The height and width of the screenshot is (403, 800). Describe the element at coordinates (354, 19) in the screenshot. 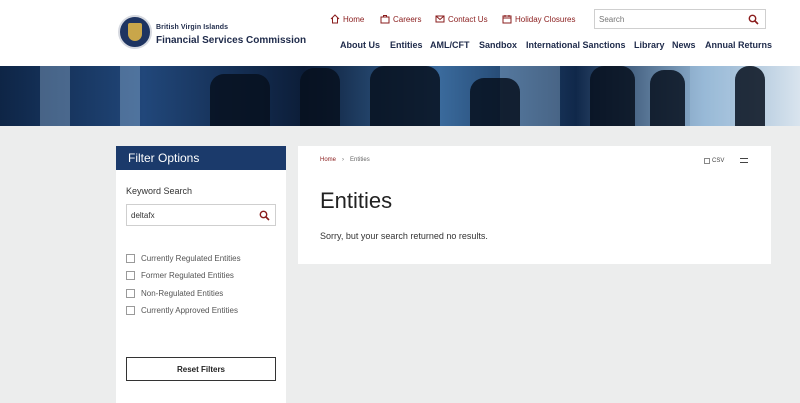

I see `util-link-label: Home` at that location.